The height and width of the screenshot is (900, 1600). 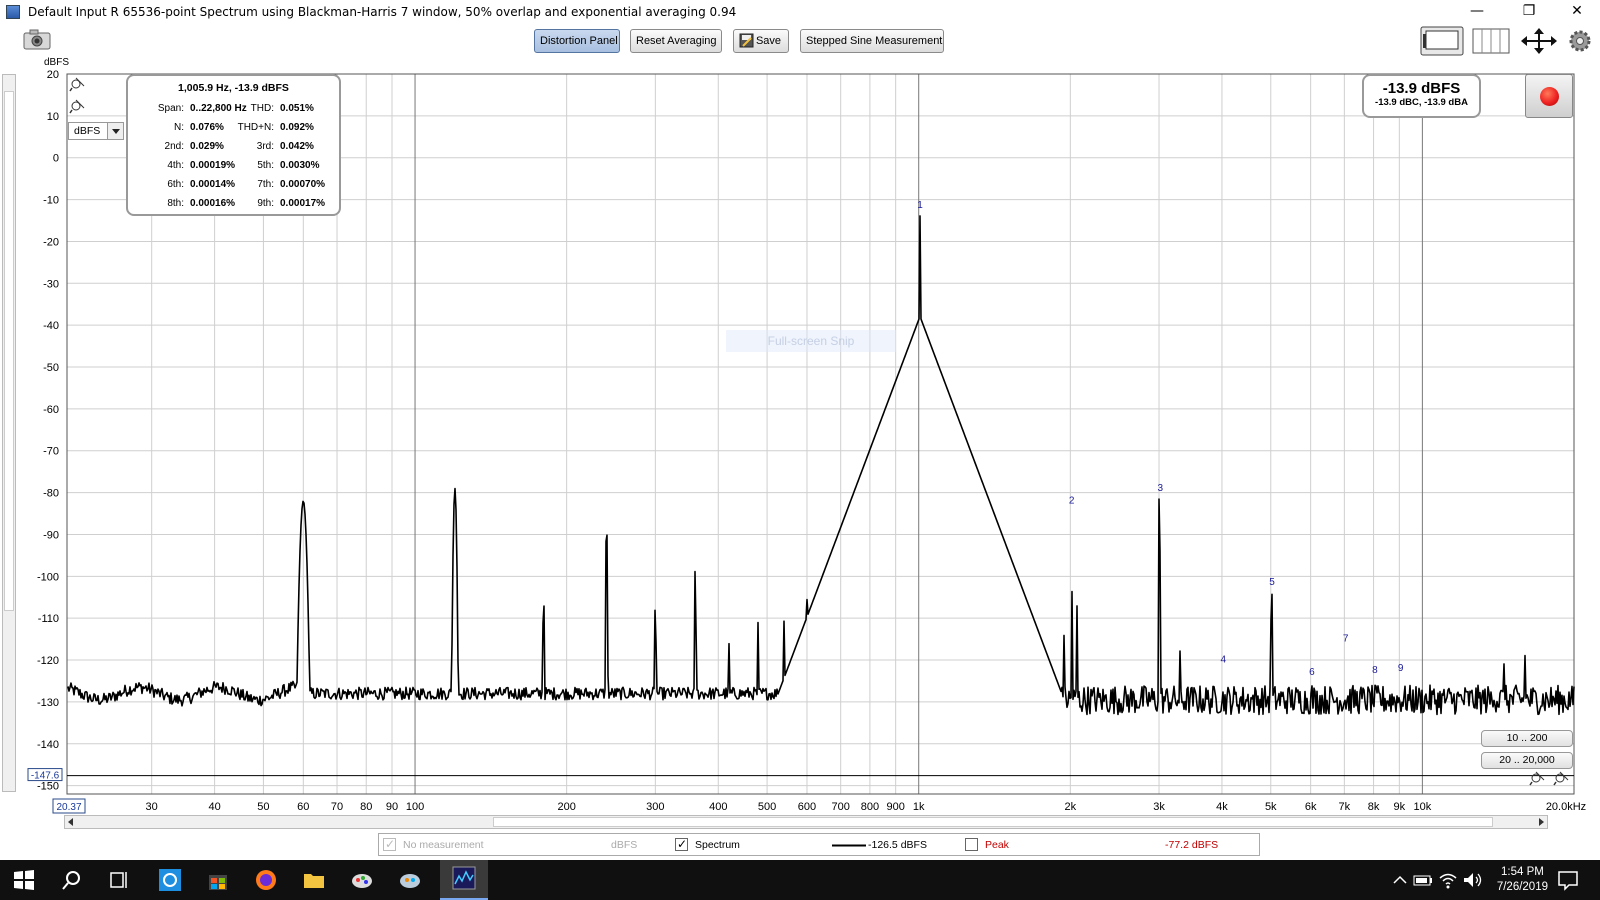 What do you see at coordinates (1159, 807) in the screenshot?
I see `x-tick-label: 3k` at bounding box center [1159, 807].